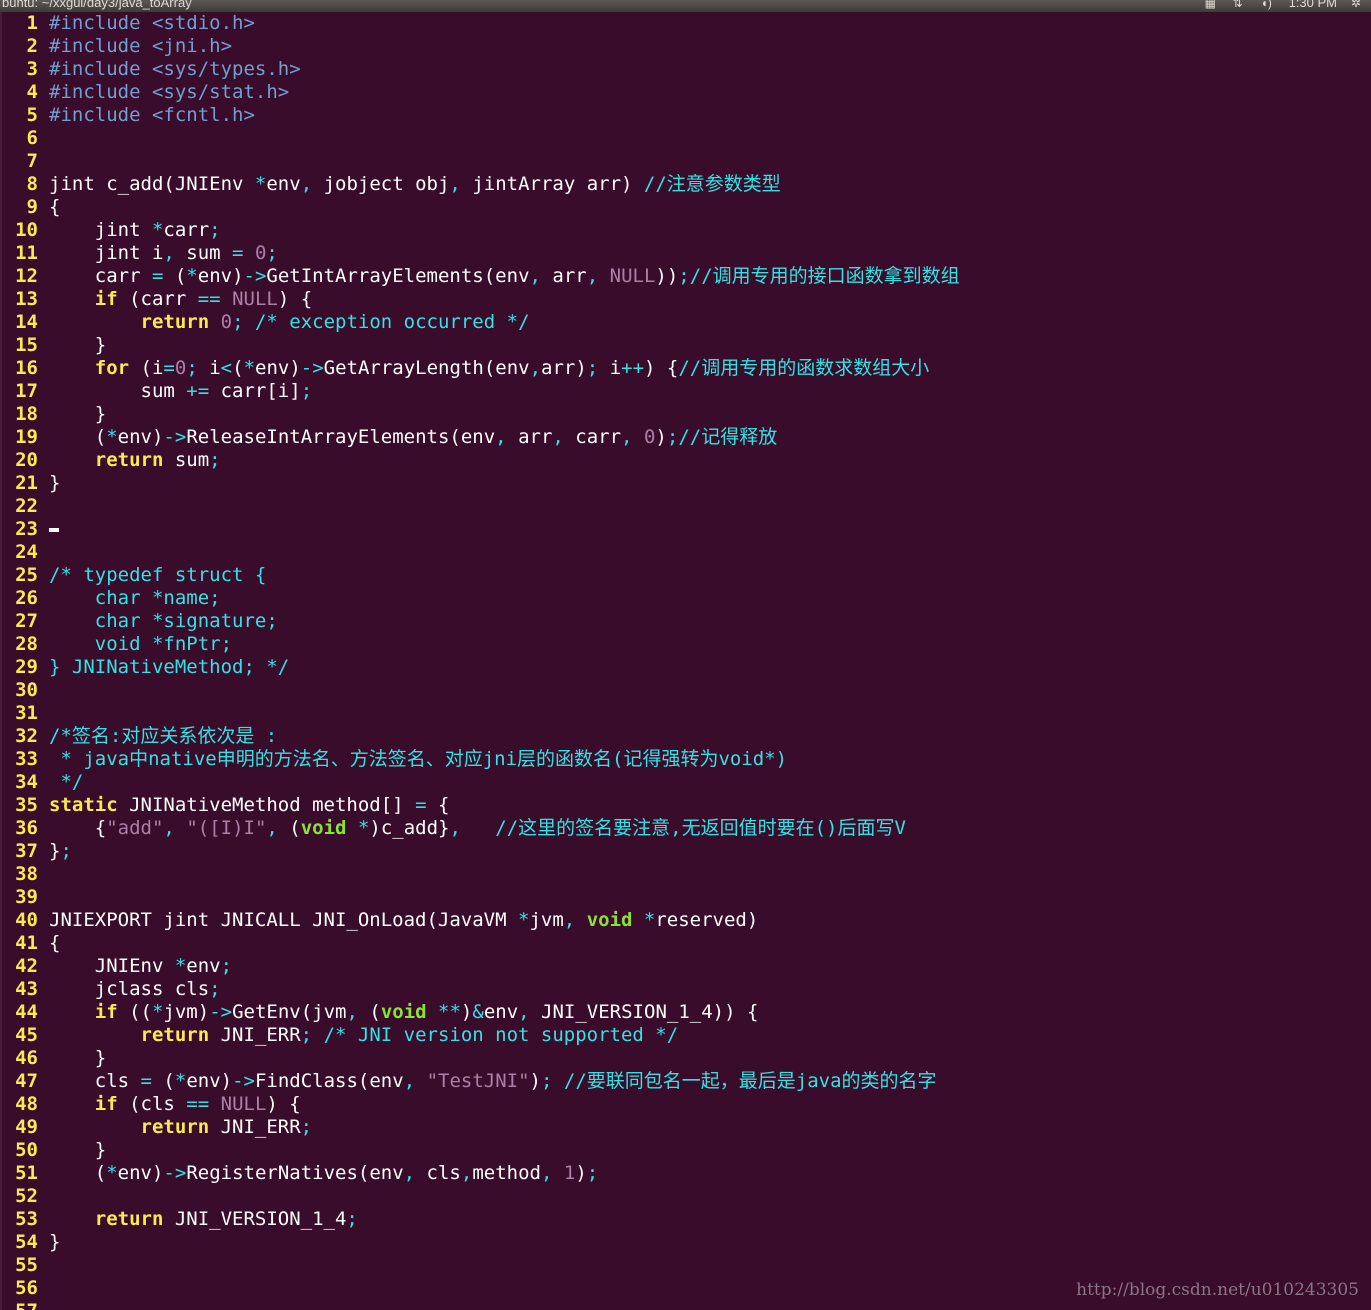 Image resolution: width=1371 pixels, height=1310 pixels. I want to click on code-line: 48 if (cls == NULL) {, so click(151, 1104).